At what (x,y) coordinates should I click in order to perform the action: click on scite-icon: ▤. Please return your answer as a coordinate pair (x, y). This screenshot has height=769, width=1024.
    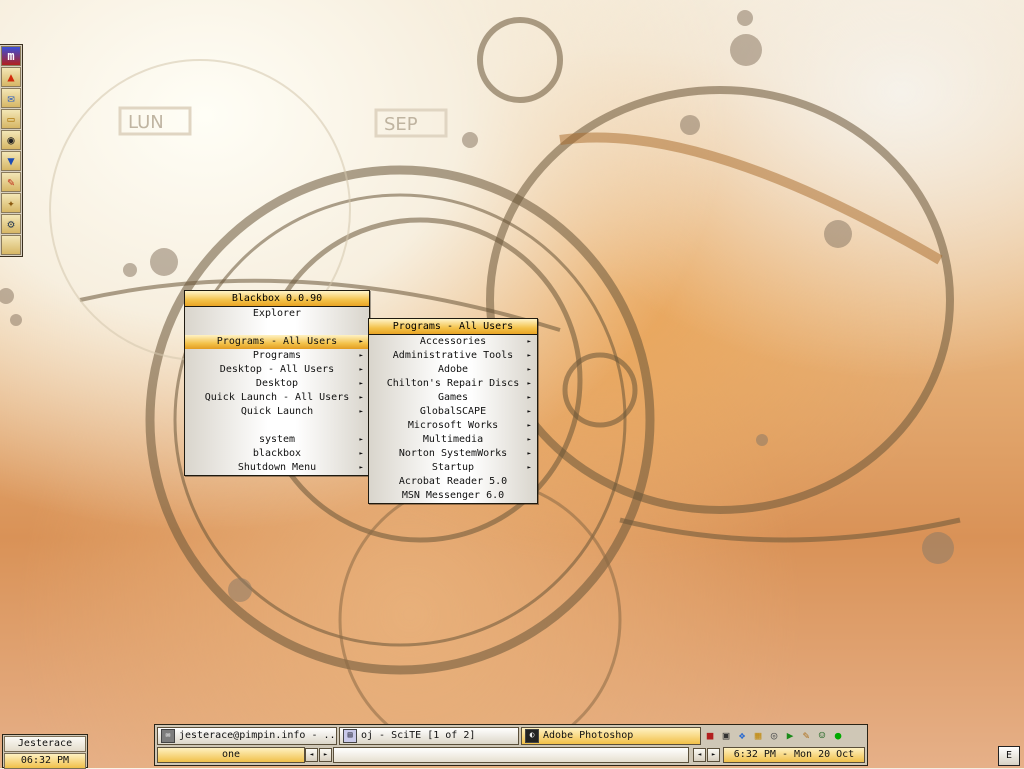
    Looking at the image, I should click on (350, 736).